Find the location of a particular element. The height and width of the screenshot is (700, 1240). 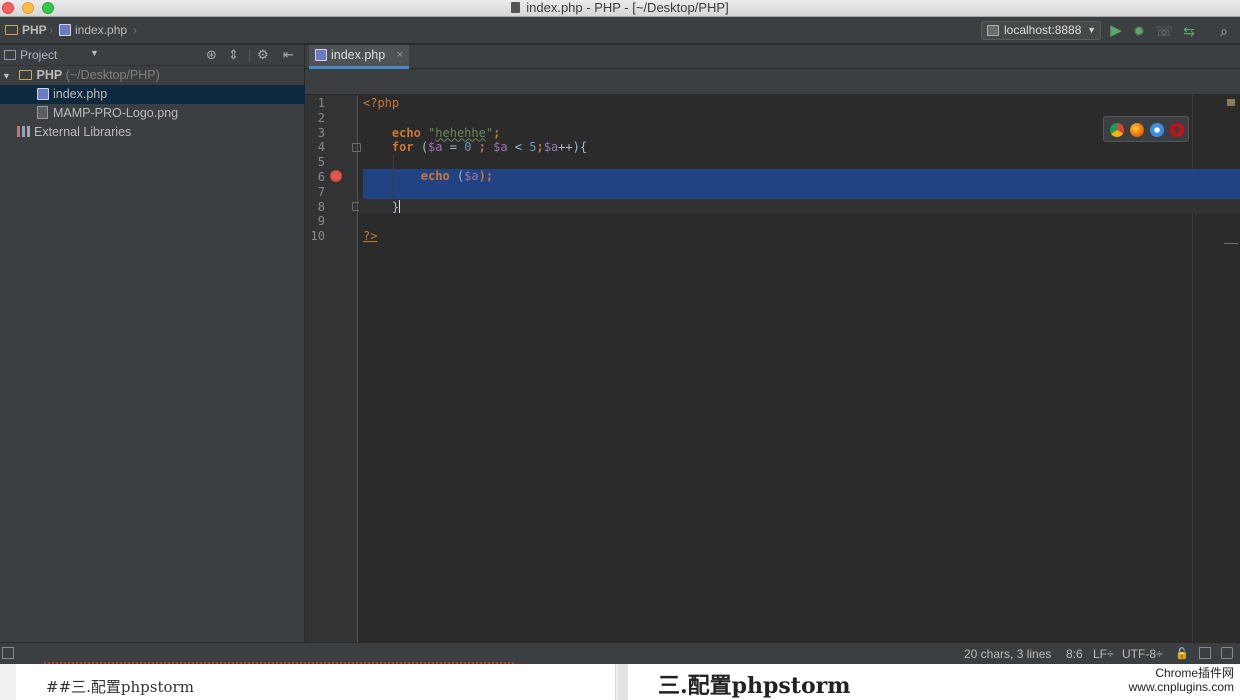

breadcrumb-project: PHP is located at coordinates (26, 30).